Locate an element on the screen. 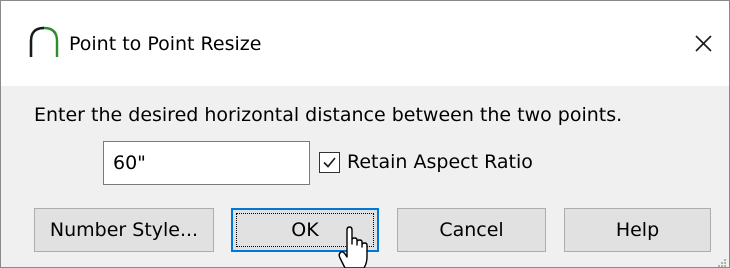  ok-button: OK is located at coordinates (305, 230).